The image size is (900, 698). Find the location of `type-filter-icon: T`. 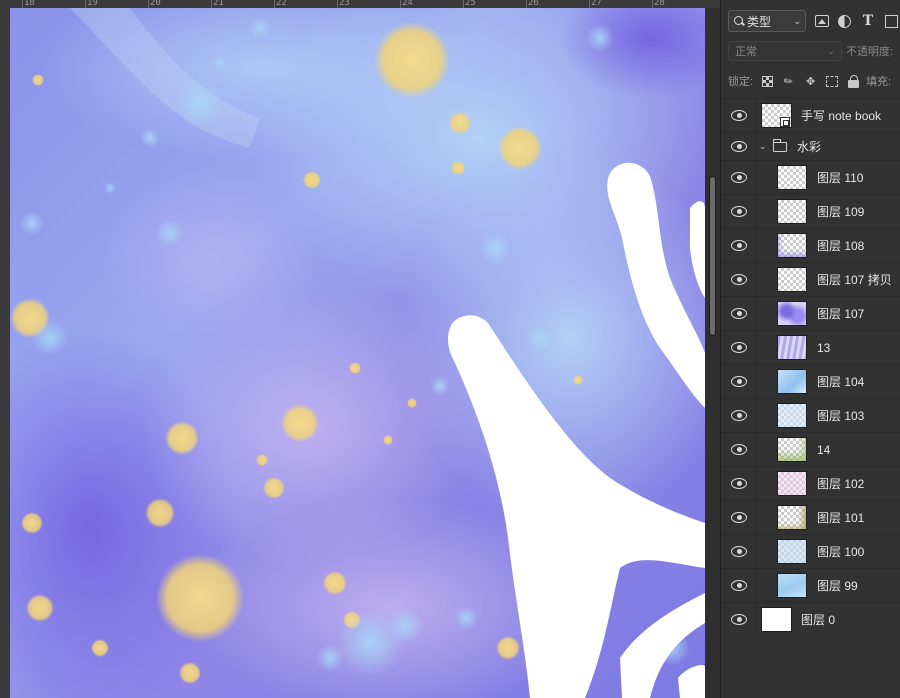

type-filter-icon: T is located at coordinates (868, 21).